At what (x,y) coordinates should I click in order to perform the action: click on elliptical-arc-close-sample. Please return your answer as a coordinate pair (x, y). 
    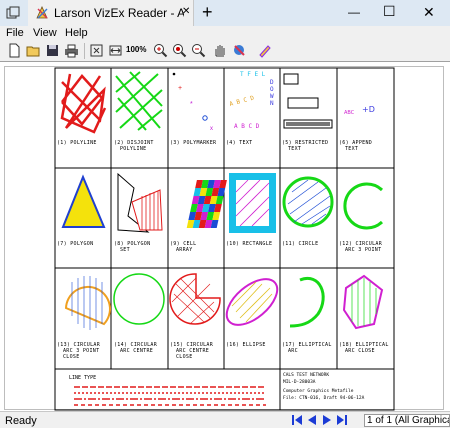
    Looking at the image, I should click on (363, 302).